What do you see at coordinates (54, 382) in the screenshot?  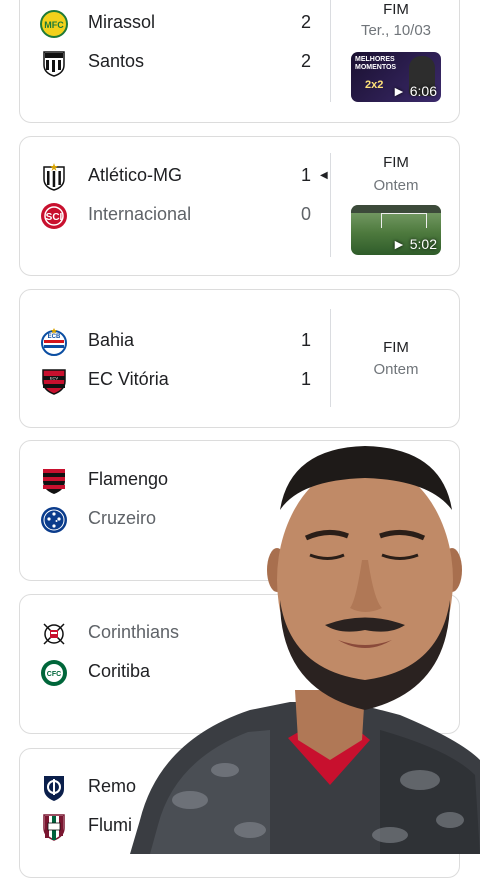 I see `vitoria-logo-icon: ECV` at bounding box center [54, 382].